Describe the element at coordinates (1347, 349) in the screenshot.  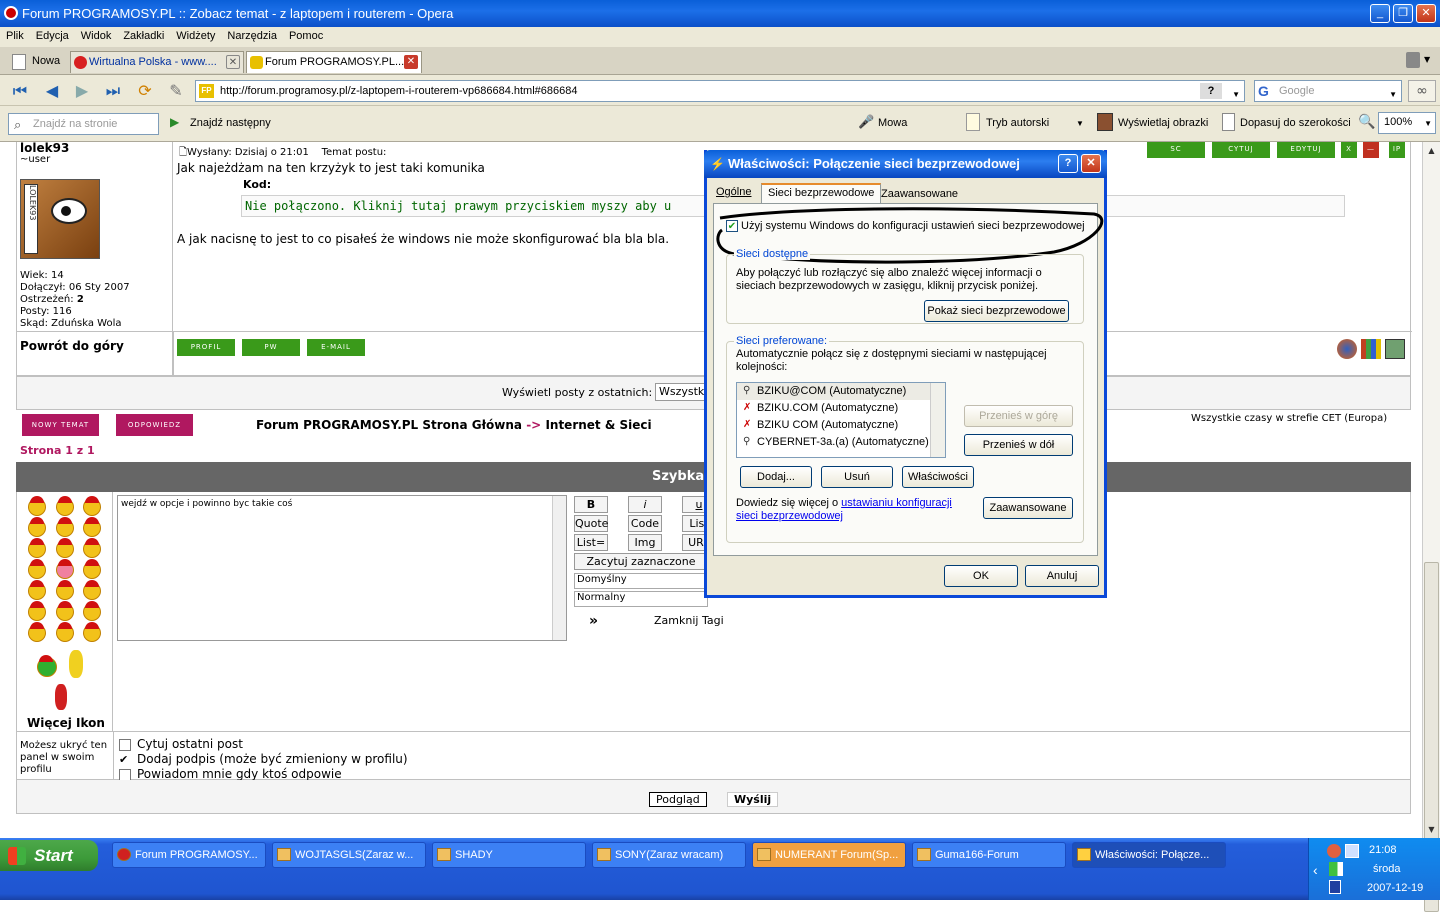
I see `firefox-icon` at that location.